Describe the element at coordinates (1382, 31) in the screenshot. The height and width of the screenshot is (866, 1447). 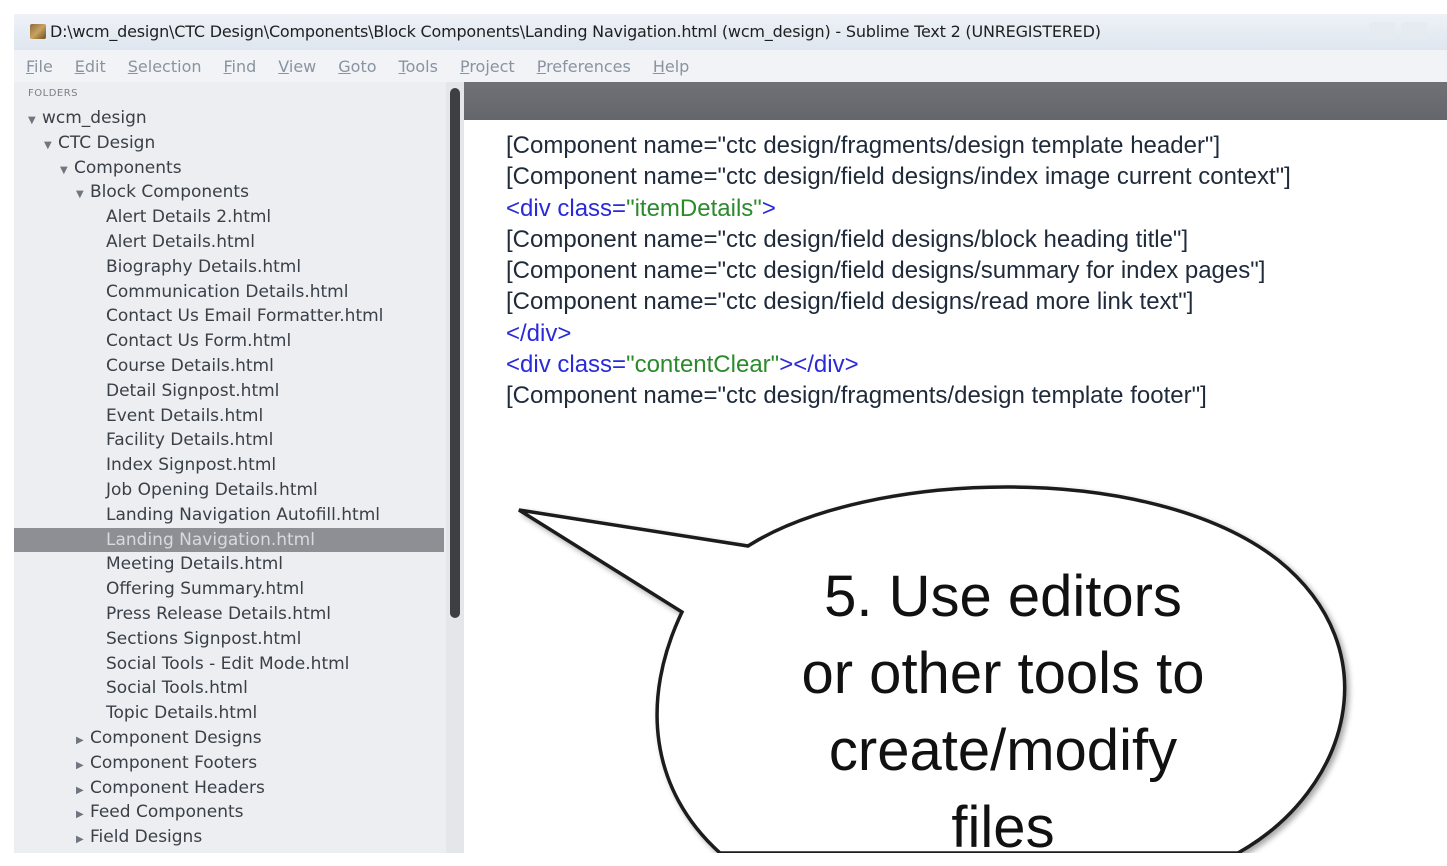
I see `minimize-button` at that location.